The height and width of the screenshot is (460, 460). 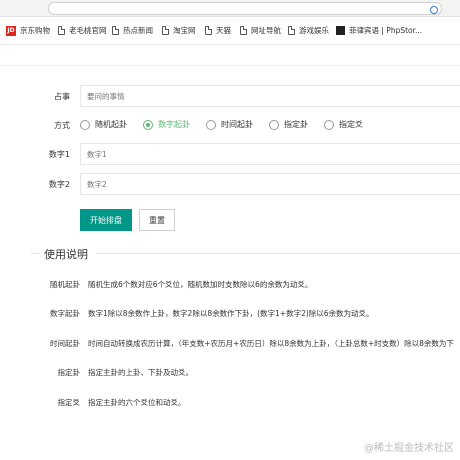 I want to click on radio-label: 时间起卦, so click(x=237, y=124).